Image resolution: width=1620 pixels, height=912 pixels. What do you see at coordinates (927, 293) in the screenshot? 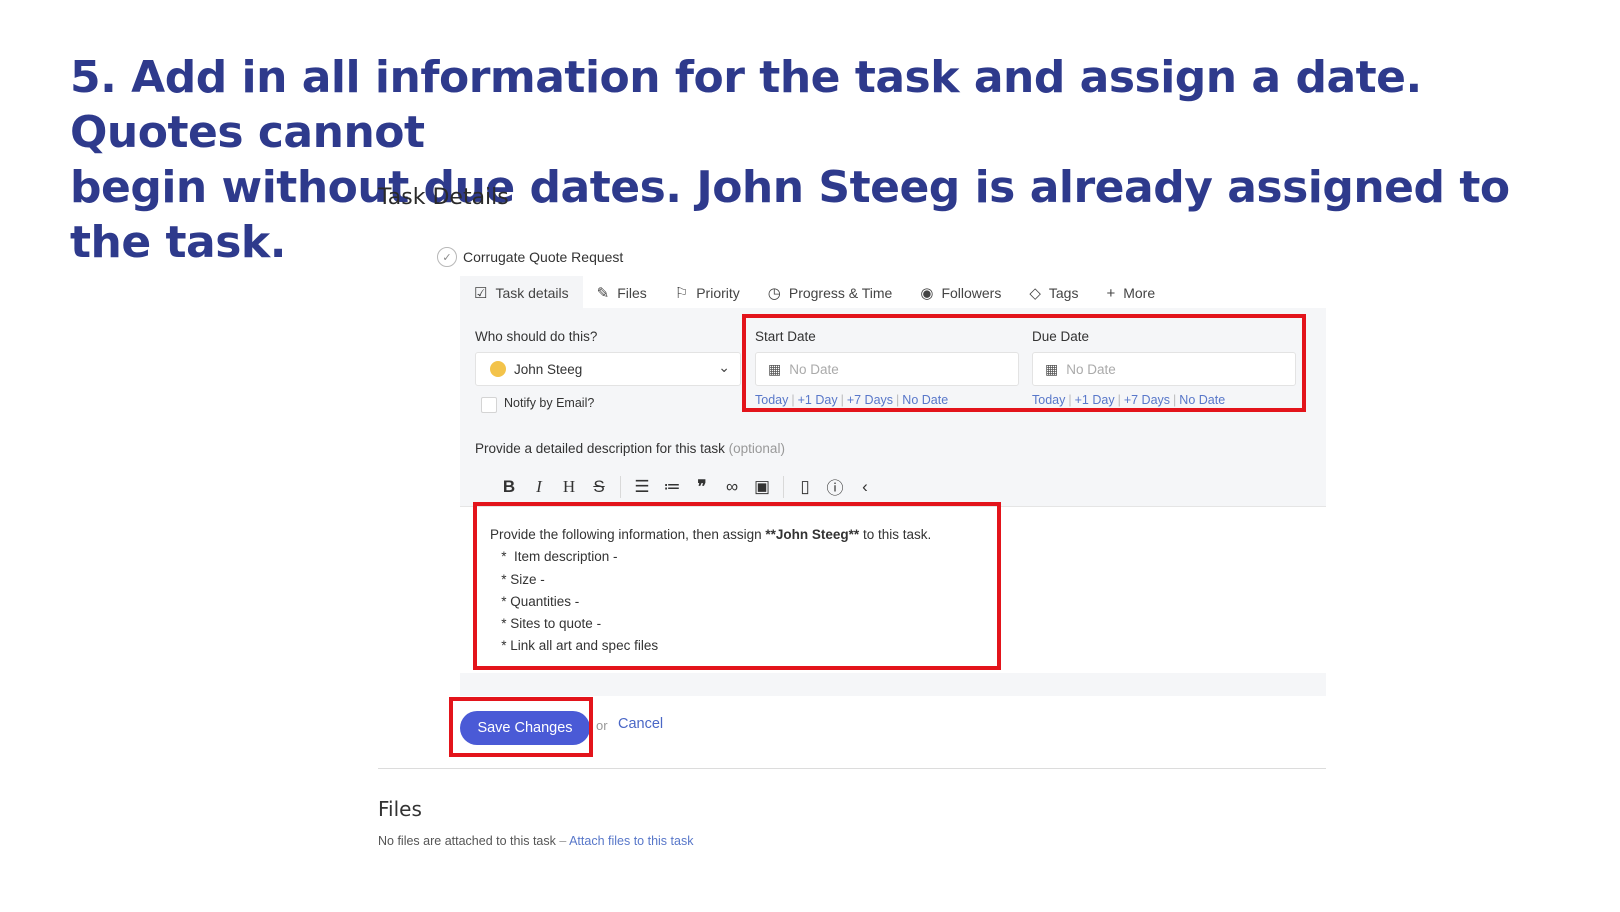
I see `eye-icon: ◉` at bounding box center [927, 293].